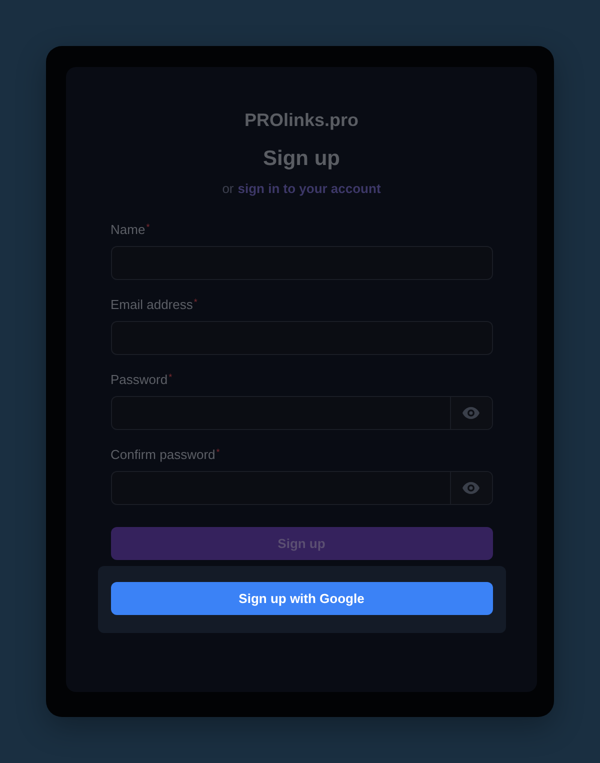 Image resolution: width=600 pixels, height=763 pixels. I want to click on field-label: Name, so click(128, 229).